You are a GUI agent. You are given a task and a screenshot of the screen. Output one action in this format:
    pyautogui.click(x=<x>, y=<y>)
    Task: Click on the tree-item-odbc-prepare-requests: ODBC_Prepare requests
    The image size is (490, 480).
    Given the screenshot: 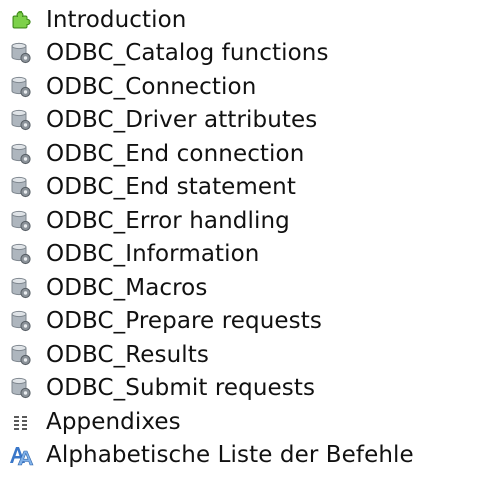 What is the action you would take?
    pyautogui.click(x=245, y=322)
    